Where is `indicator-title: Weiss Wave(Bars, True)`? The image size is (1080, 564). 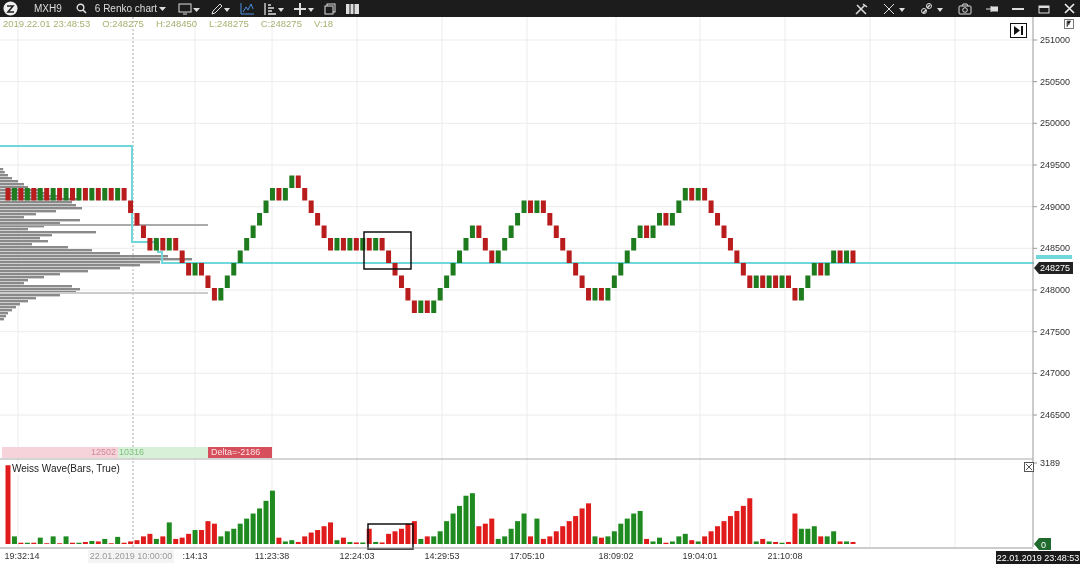 indicator-title: Weiss Wave(Bars, True) is located at coordinates (66, 468).